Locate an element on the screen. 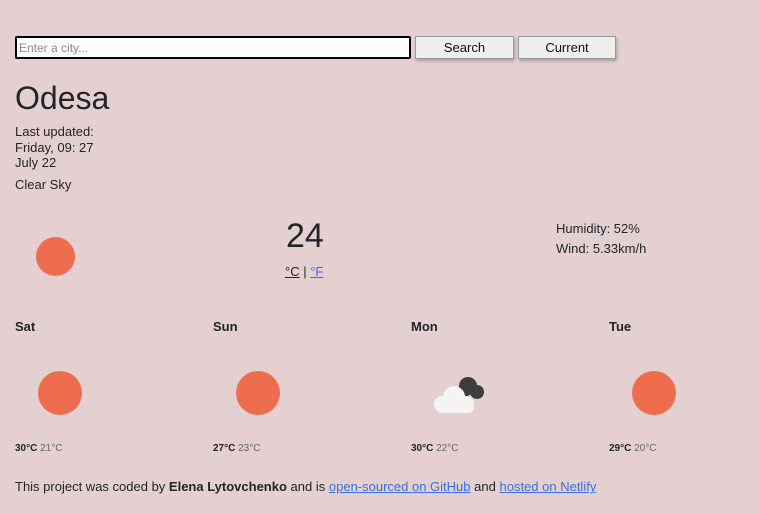 The width and height of the screenshot is (760, 514). fahrenheit-link: °F is located at coordinates (316, 271).